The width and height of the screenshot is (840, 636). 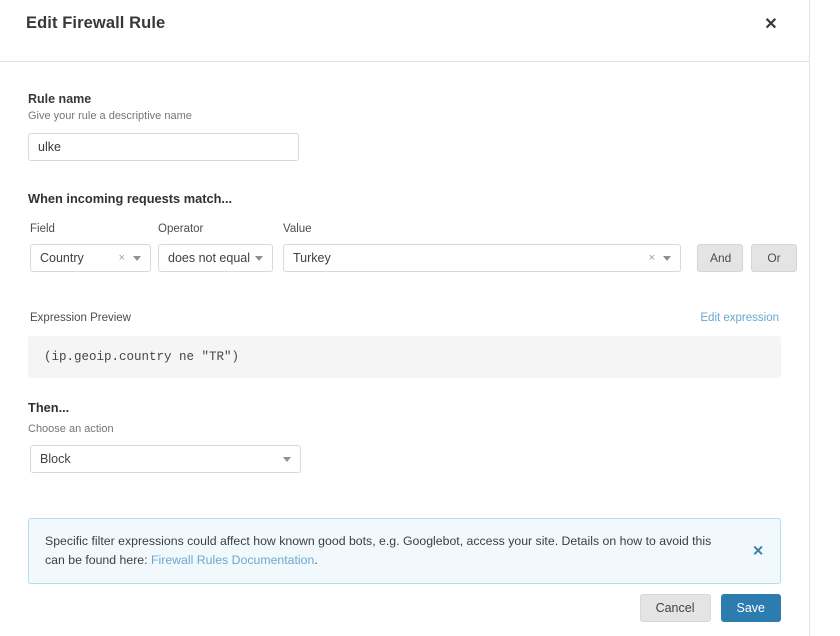 What do you see at coordinates (720, 258) in the screenshot?
I see `and-button: And` at bounding box center [720, 258].